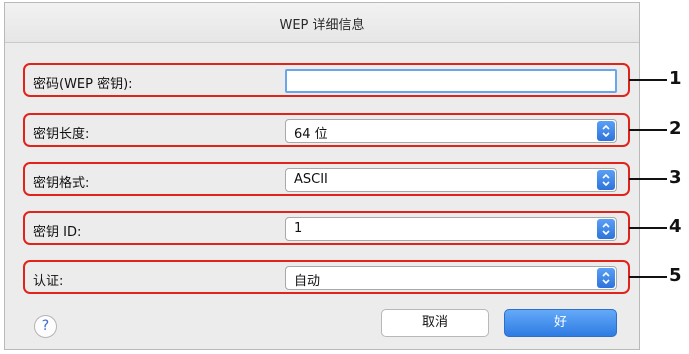 This screenshot has height=354, width=689. Describe the element at coordinates (307, 281) in the screenshot. I see `authentication-value: 自动` at that location.